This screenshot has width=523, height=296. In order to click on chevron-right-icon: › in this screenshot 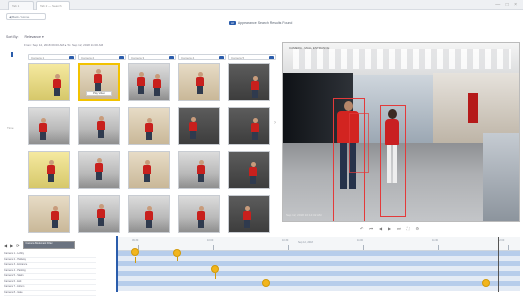, I will do `click(275, 123)`.